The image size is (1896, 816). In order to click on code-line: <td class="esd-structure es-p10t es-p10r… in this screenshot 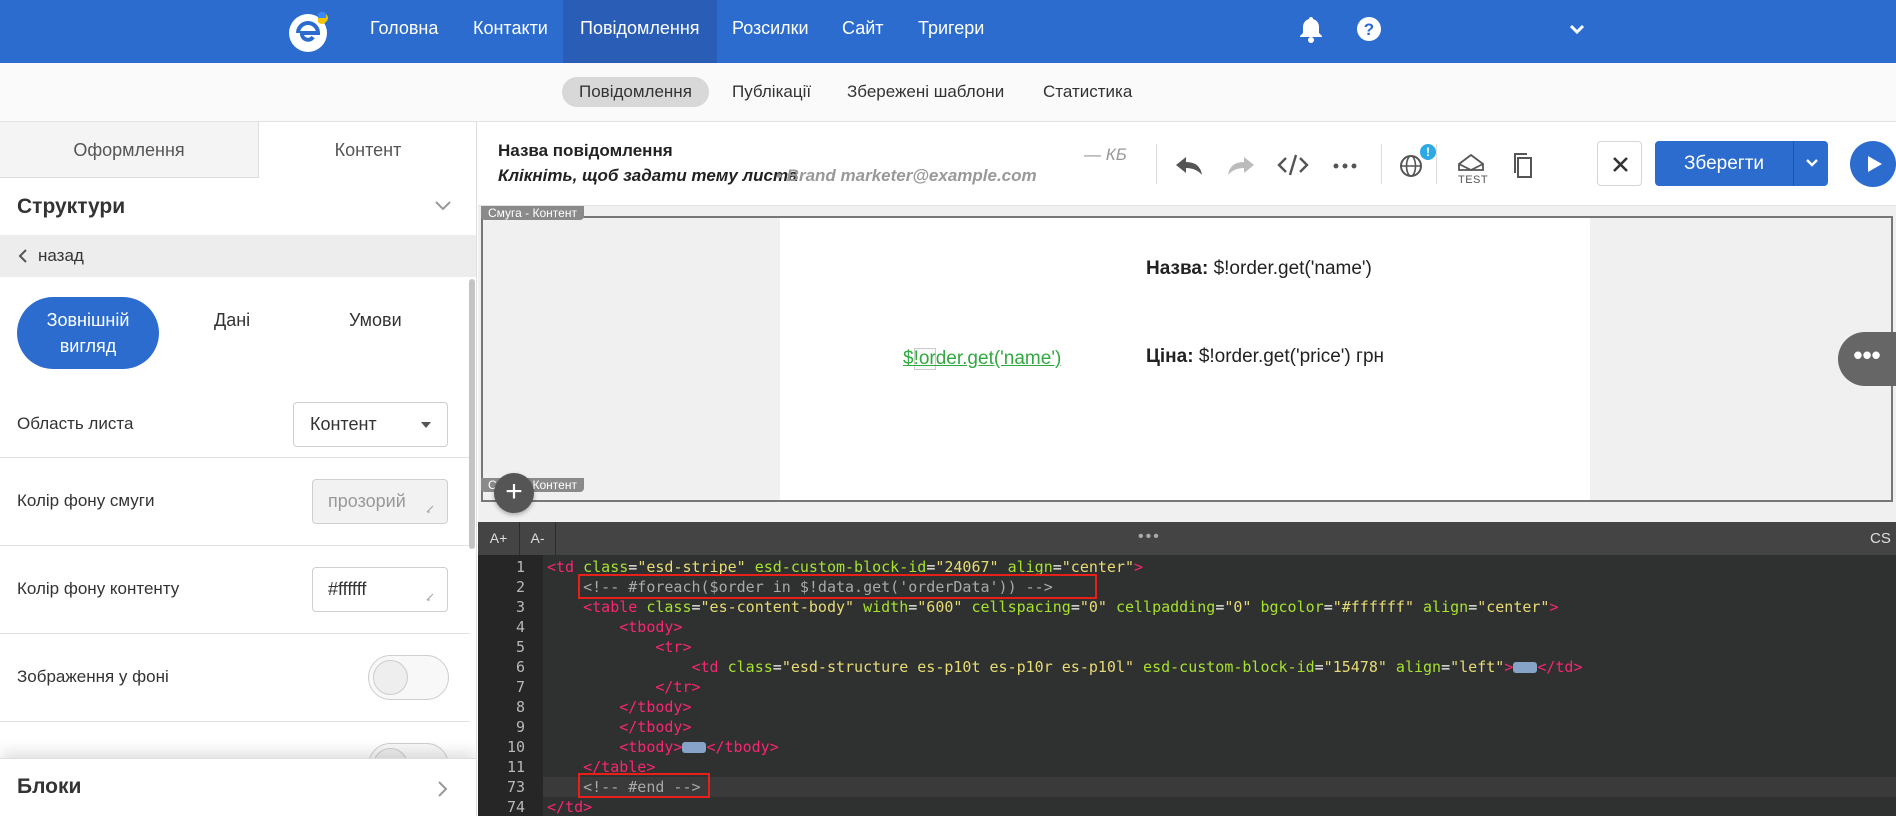, I will do `click(1065, 667)`.